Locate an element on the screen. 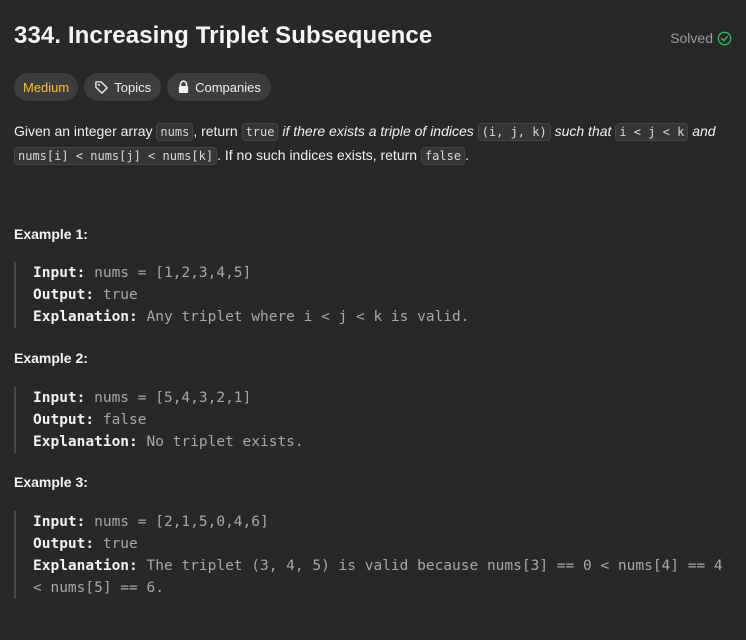 This screenshot has width=746, height=640. topics-label: Topics is located at coordinates (133, 87).